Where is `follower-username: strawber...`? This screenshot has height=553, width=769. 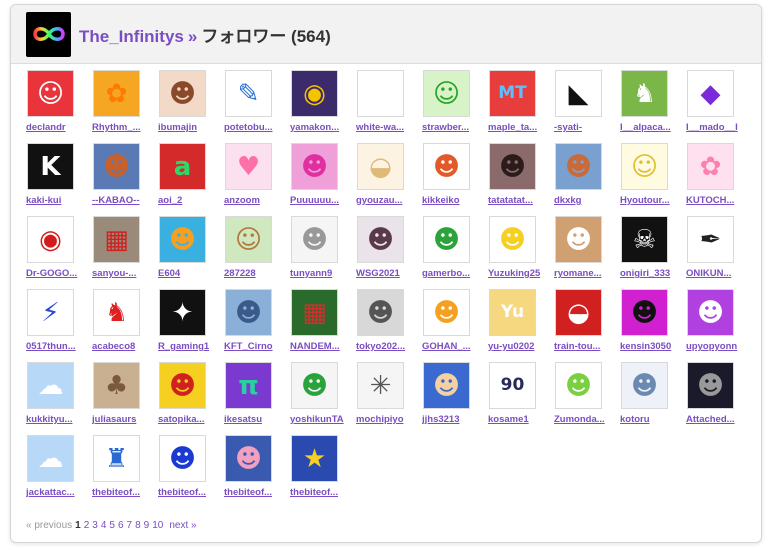
follower-username: strawber... is located at coordinates (453, 127).